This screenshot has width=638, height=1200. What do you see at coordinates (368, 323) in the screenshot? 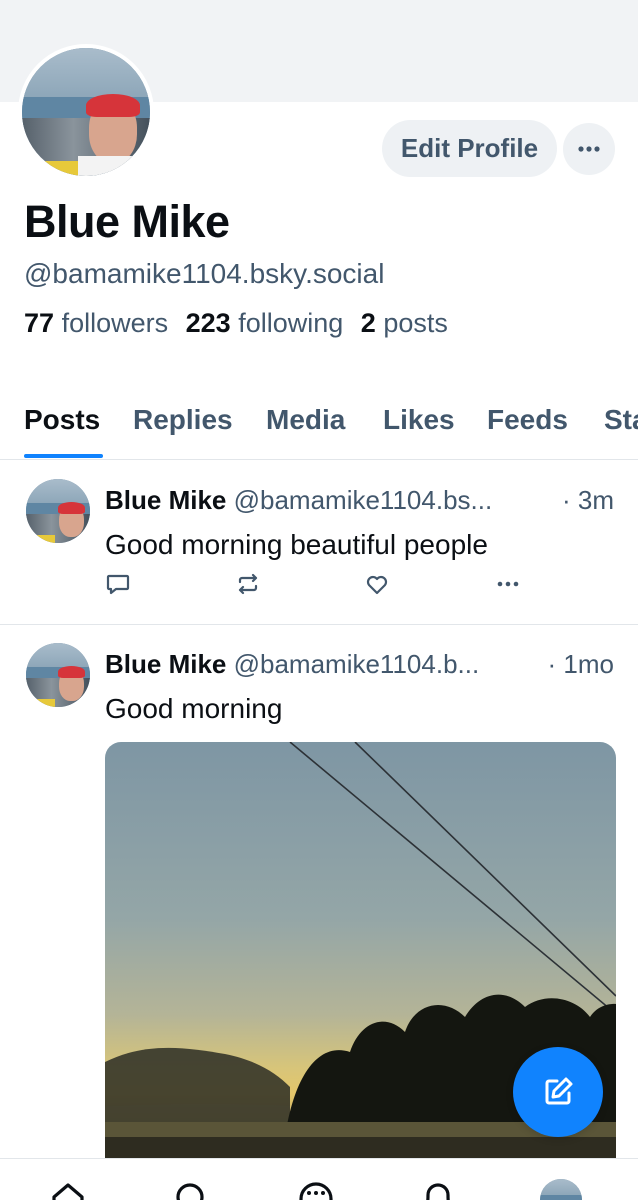
I see `posts-count: 2` at bounding box center [368, 323].